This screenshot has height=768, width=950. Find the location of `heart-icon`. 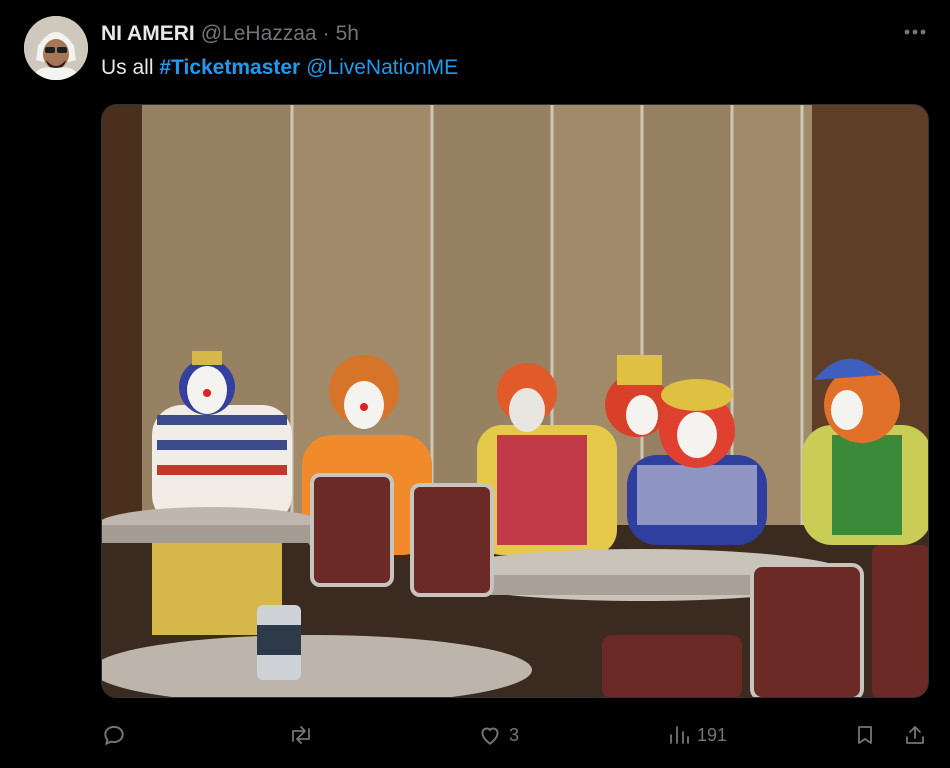

heart-icon is located at coordinates (490, 735).